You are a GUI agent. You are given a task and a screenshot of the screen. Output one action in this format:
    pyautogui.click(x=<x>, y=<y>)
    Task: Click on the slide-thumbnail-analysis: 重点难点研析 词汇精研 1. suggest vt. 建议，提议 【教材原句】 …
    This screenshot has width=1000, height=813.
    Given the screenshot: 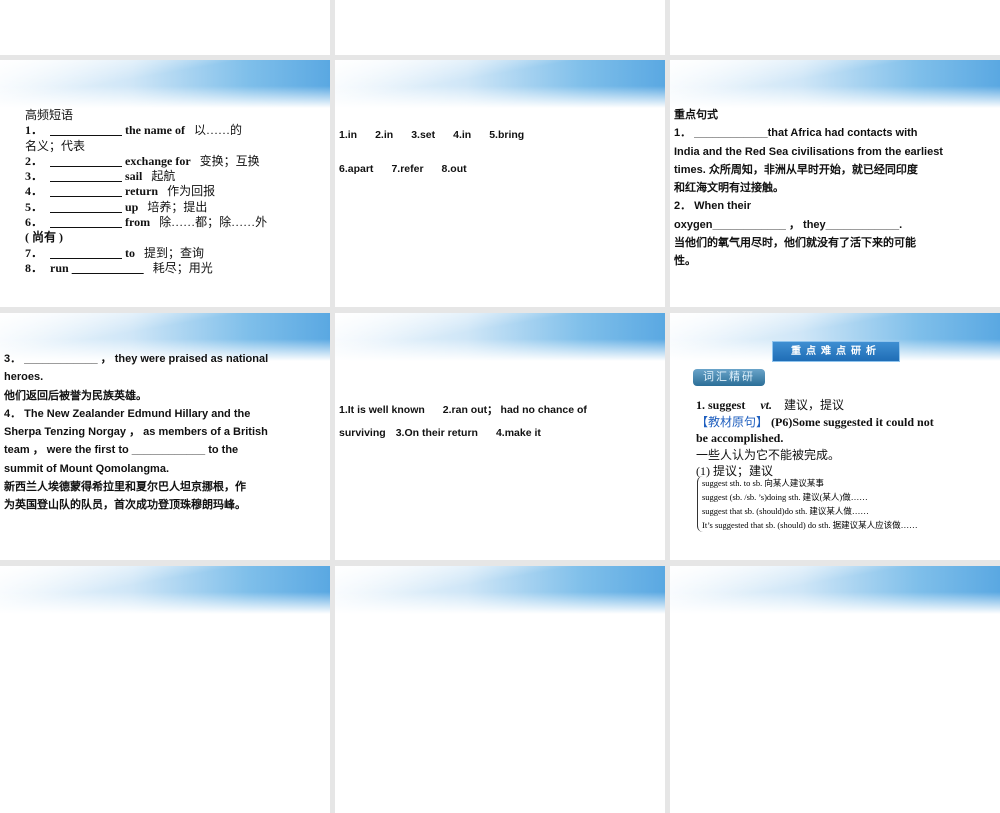 What is the action you would take?
    pyautogui.click(x=835, y=436)
    